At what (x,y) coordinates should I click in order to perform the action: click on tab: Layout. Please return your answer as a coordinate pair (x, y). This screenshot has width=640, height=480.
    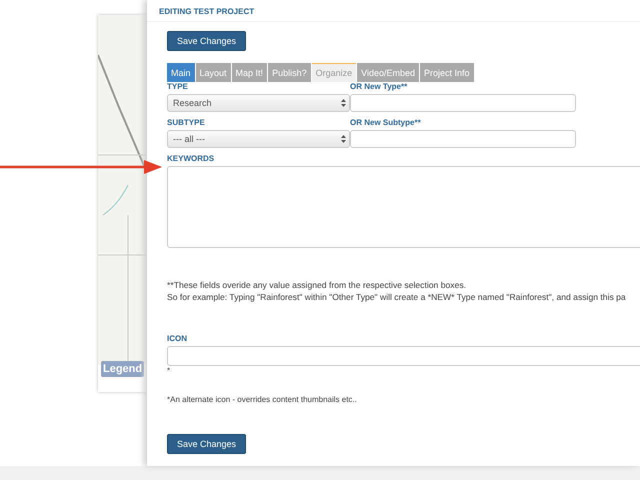
    Looking at the image, I should click on (213, 72).